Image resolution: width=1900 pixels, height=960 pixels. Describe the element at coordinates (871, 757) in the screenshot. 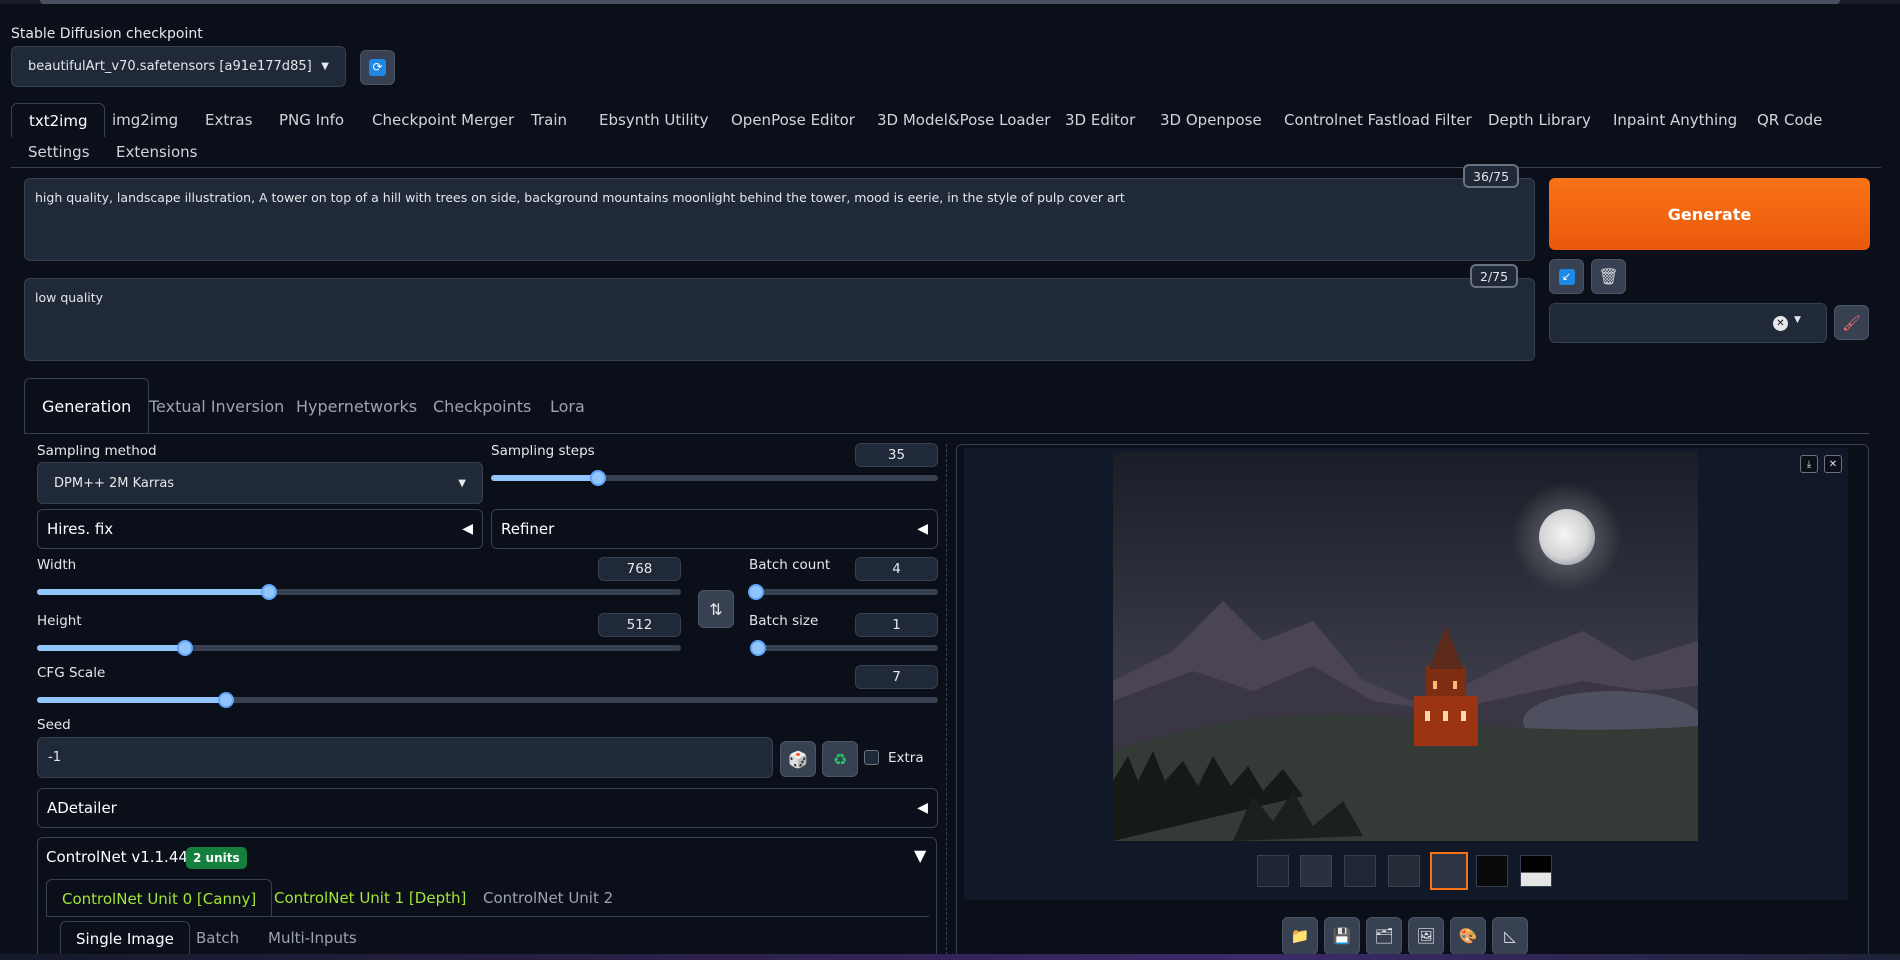

I see `extra-seed-checkbox` at that location.